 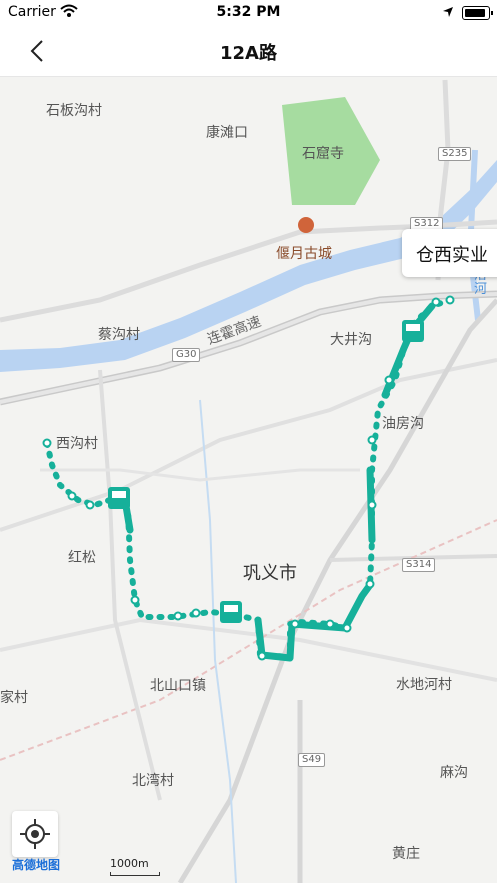 What do you see at coordinates (406, 854) in the screenshot?
I see `place-label: 黄庄` at bounding box center [406, 854].